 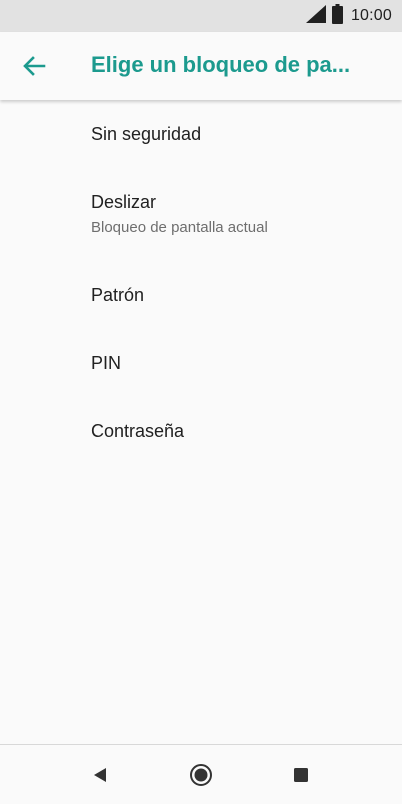 I want to click on option-sin-seguridad: Sin seguridad, so click(x=241, y=134).